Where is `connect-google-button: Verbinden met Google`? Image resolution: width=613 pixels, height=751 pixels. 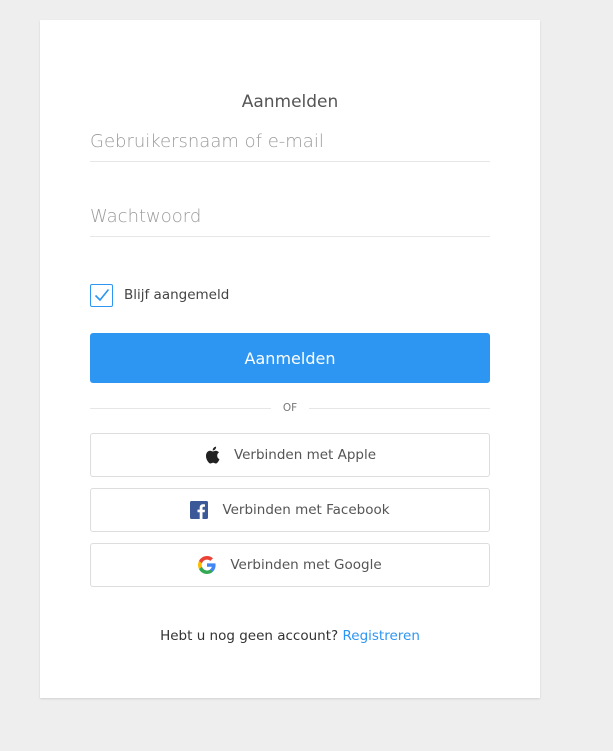
connect-google-button: Verbinden met Google is located at coordinates (290, 565).